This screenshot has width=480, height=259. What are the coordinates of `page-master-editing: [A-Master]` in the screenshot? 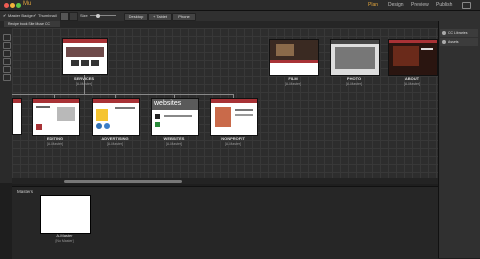 It's located at (55, 144).